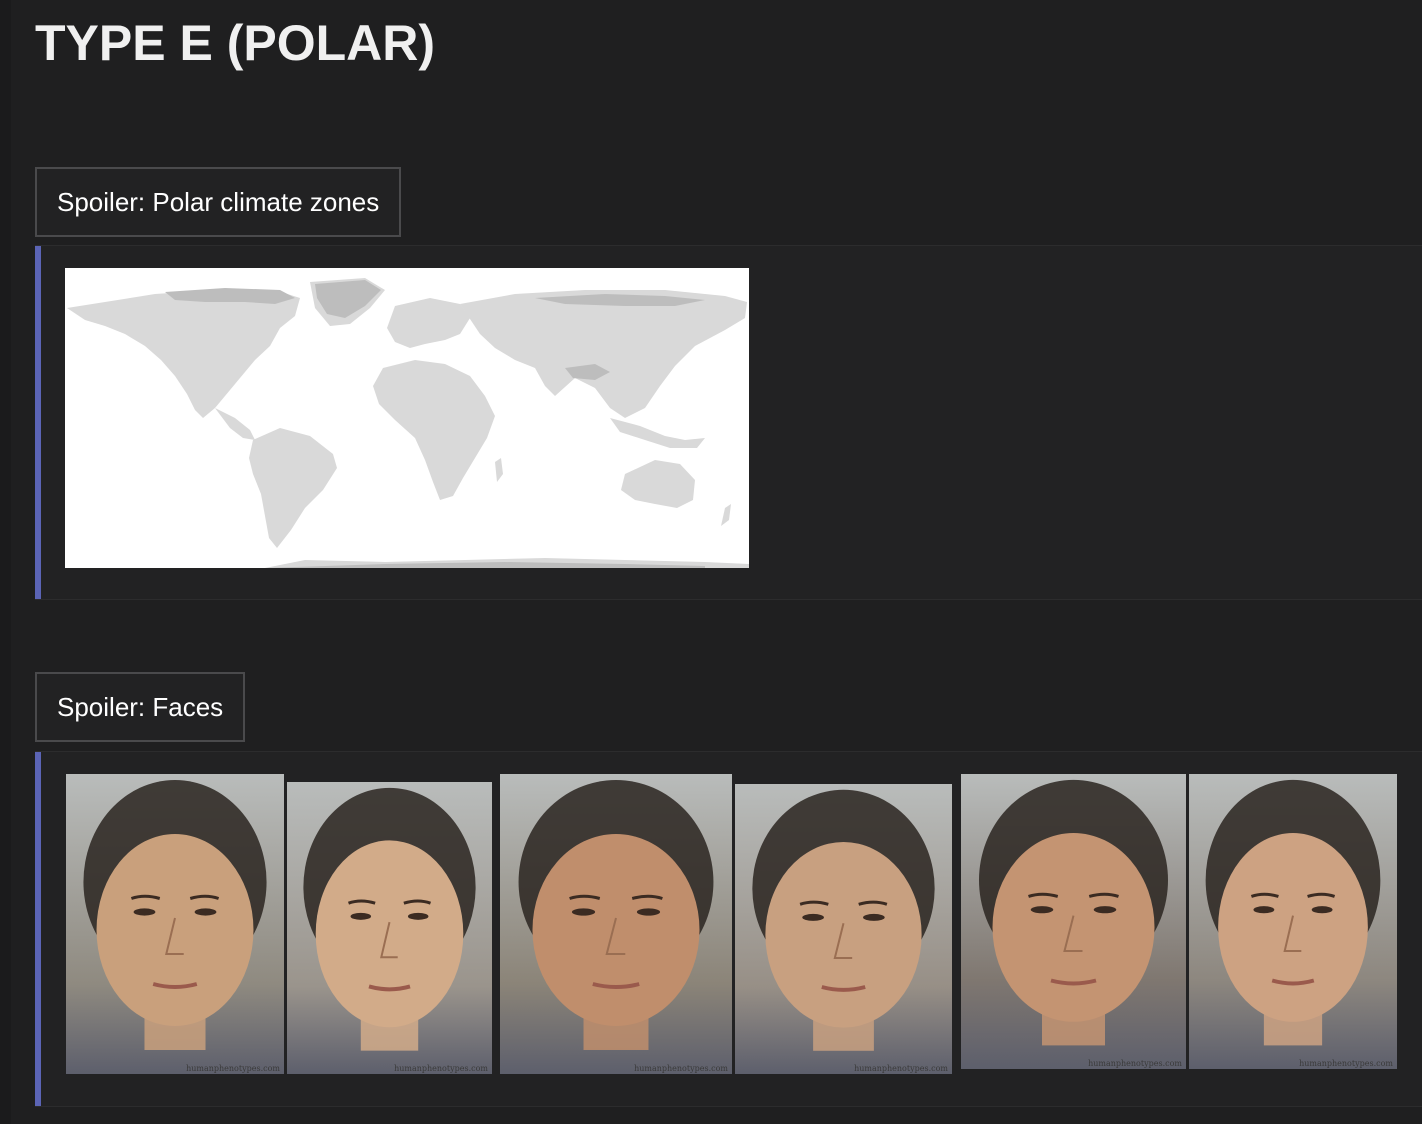 This screenshot has width=1422, height=1124. Describe the element at coordinates (235, 43) in the screenshot. I see `page-title: TYPE E (POLAR)` at that location.